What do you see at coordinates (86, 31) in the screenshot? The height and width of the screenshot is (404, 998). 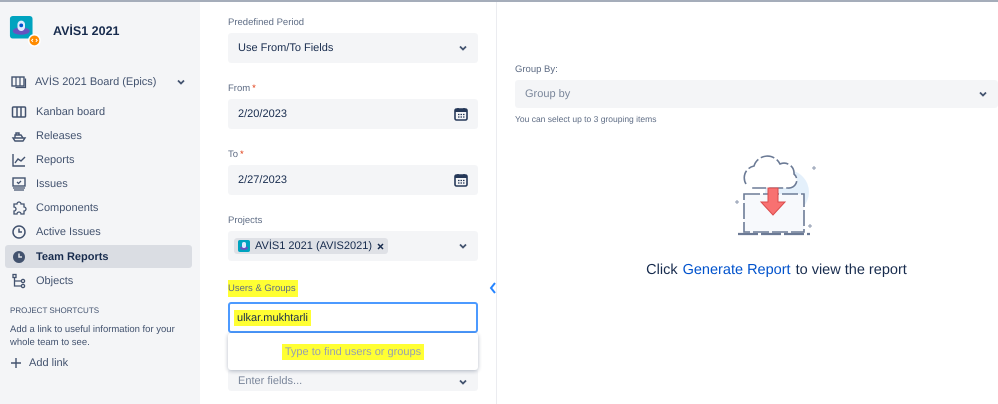 I see `project-name: AVİS1 2021` at bounding box center [86, 31].